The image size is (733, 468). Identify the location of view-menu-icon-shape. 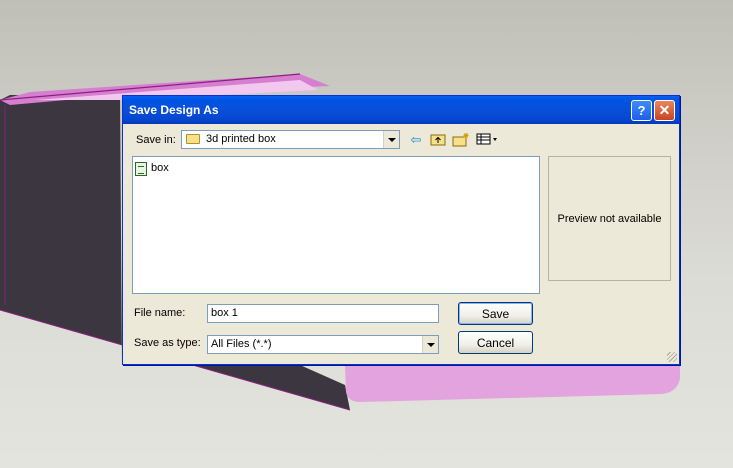
(486, 139).